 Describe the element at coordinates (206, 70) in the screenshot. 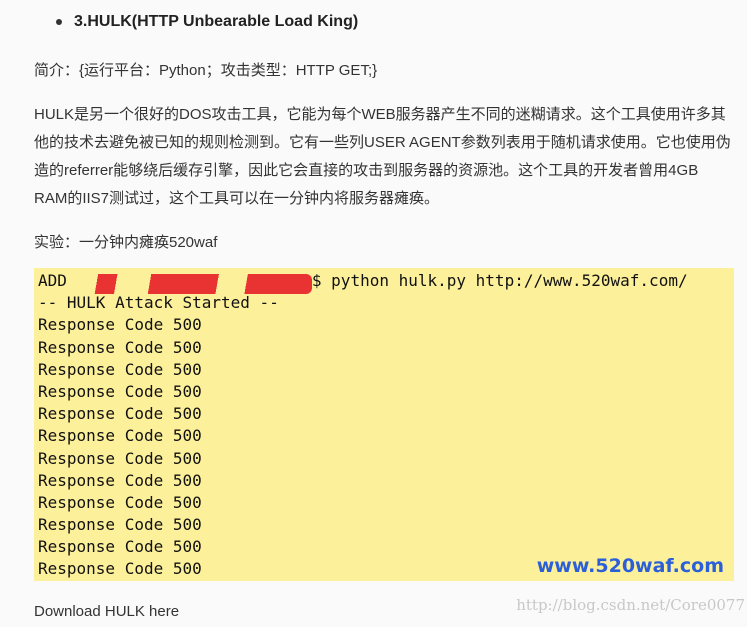

I see `intro-paragraph: 简介：{运行平台：Python；攻击类型：HTTP GET;}` at that location.